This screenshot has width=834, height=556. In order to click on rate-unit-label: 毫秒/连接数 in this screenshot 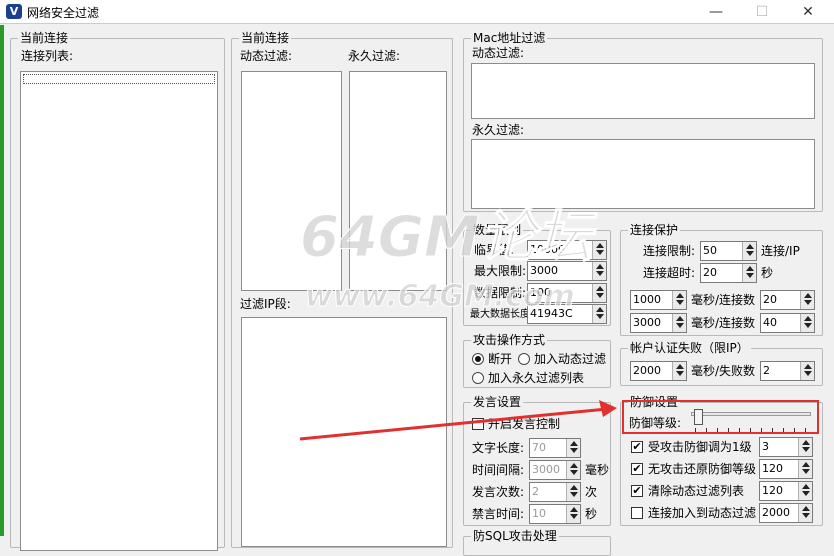, I will do `click(723, 300)`.